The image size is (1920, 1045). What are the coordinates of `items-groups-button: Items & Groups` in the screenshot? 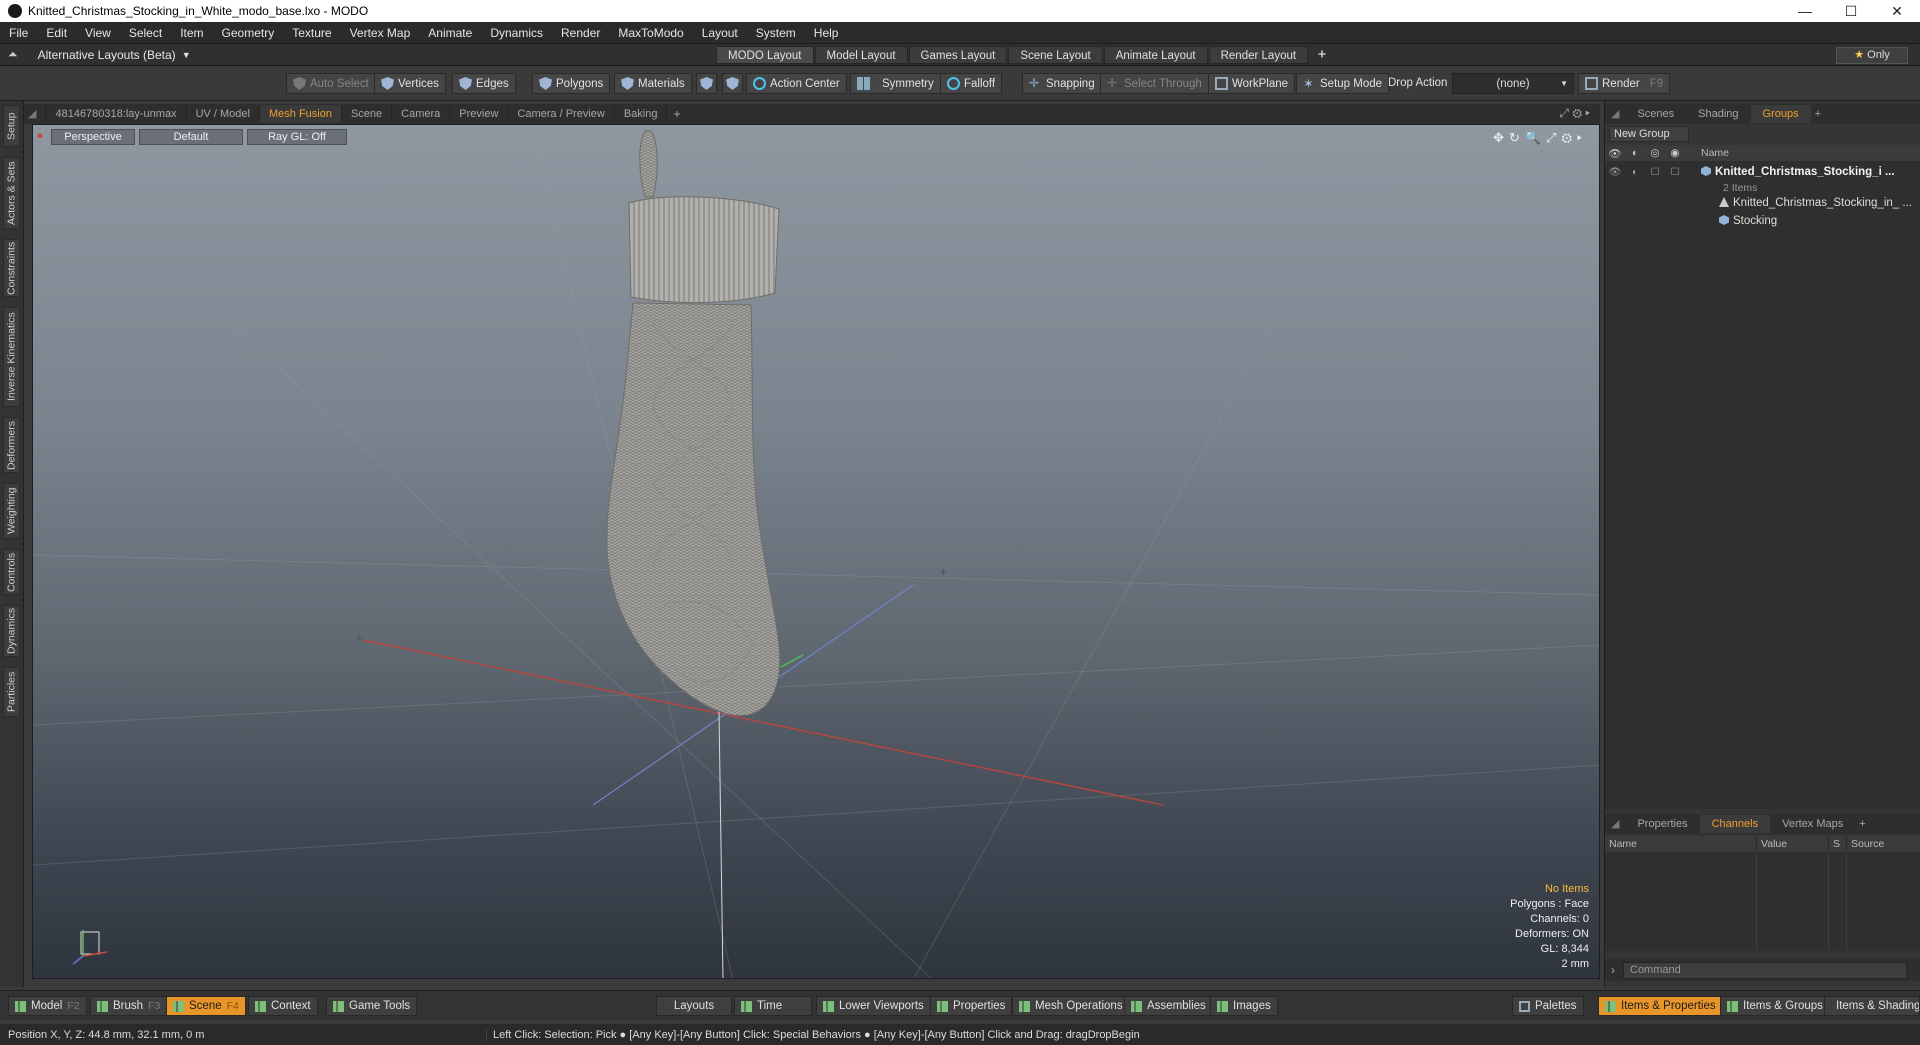 It's located at (1775, 1006).